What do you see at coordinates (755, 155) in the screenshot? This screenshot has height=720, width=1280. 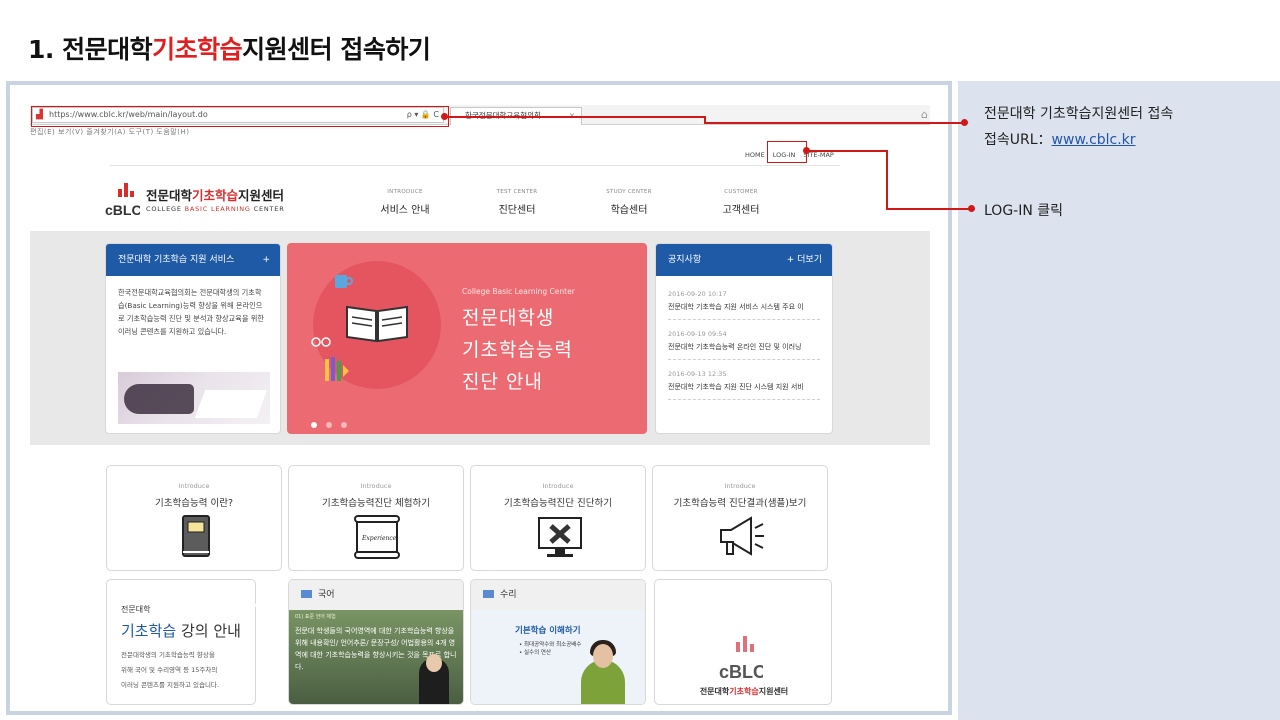 I see `util-home-link: HOME` at bounding box center [755, 155].